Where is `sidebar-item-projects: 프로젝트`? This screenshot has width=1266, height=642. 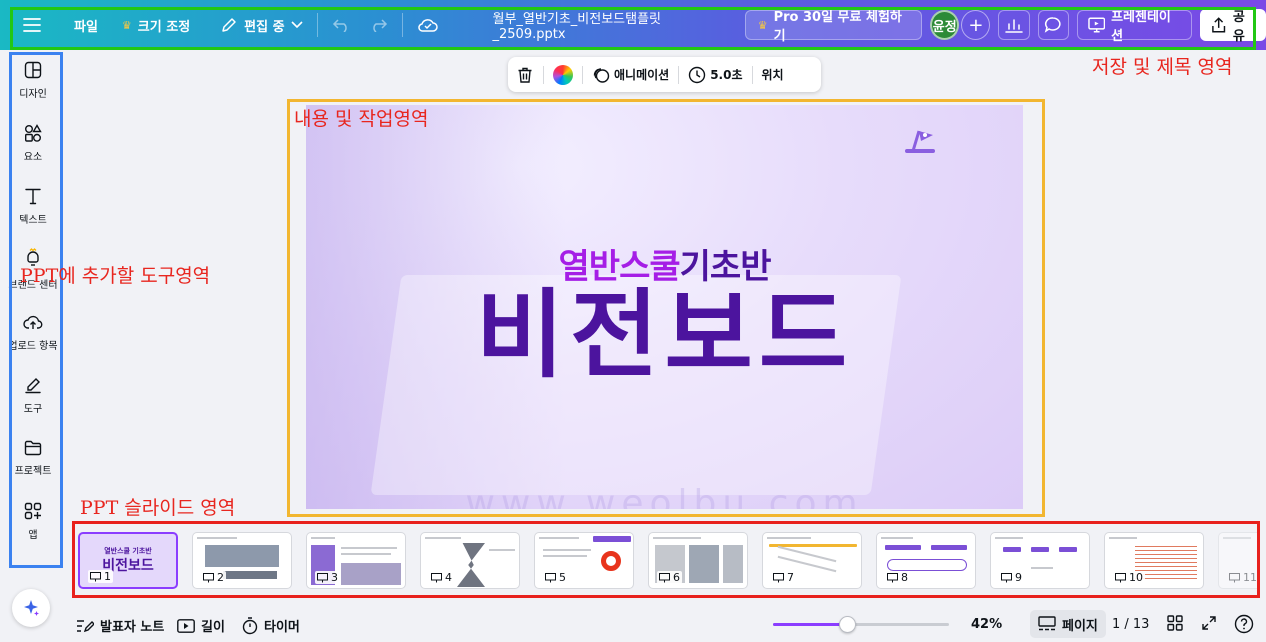
sidebar-item-projects: 프로젝트 is located at coordinates (33, 458).